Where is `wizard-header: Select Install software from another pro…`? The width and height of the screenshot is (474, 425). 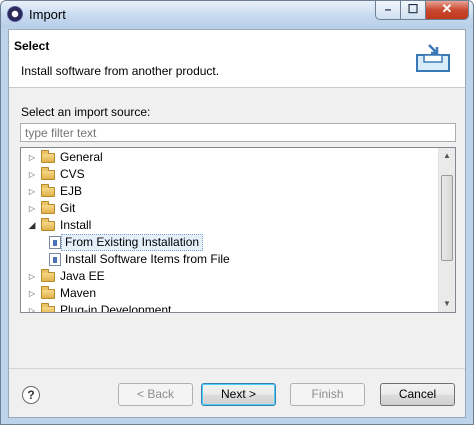
wizard-header: Select Install software from another pro… is located at coordinates (237, 59).